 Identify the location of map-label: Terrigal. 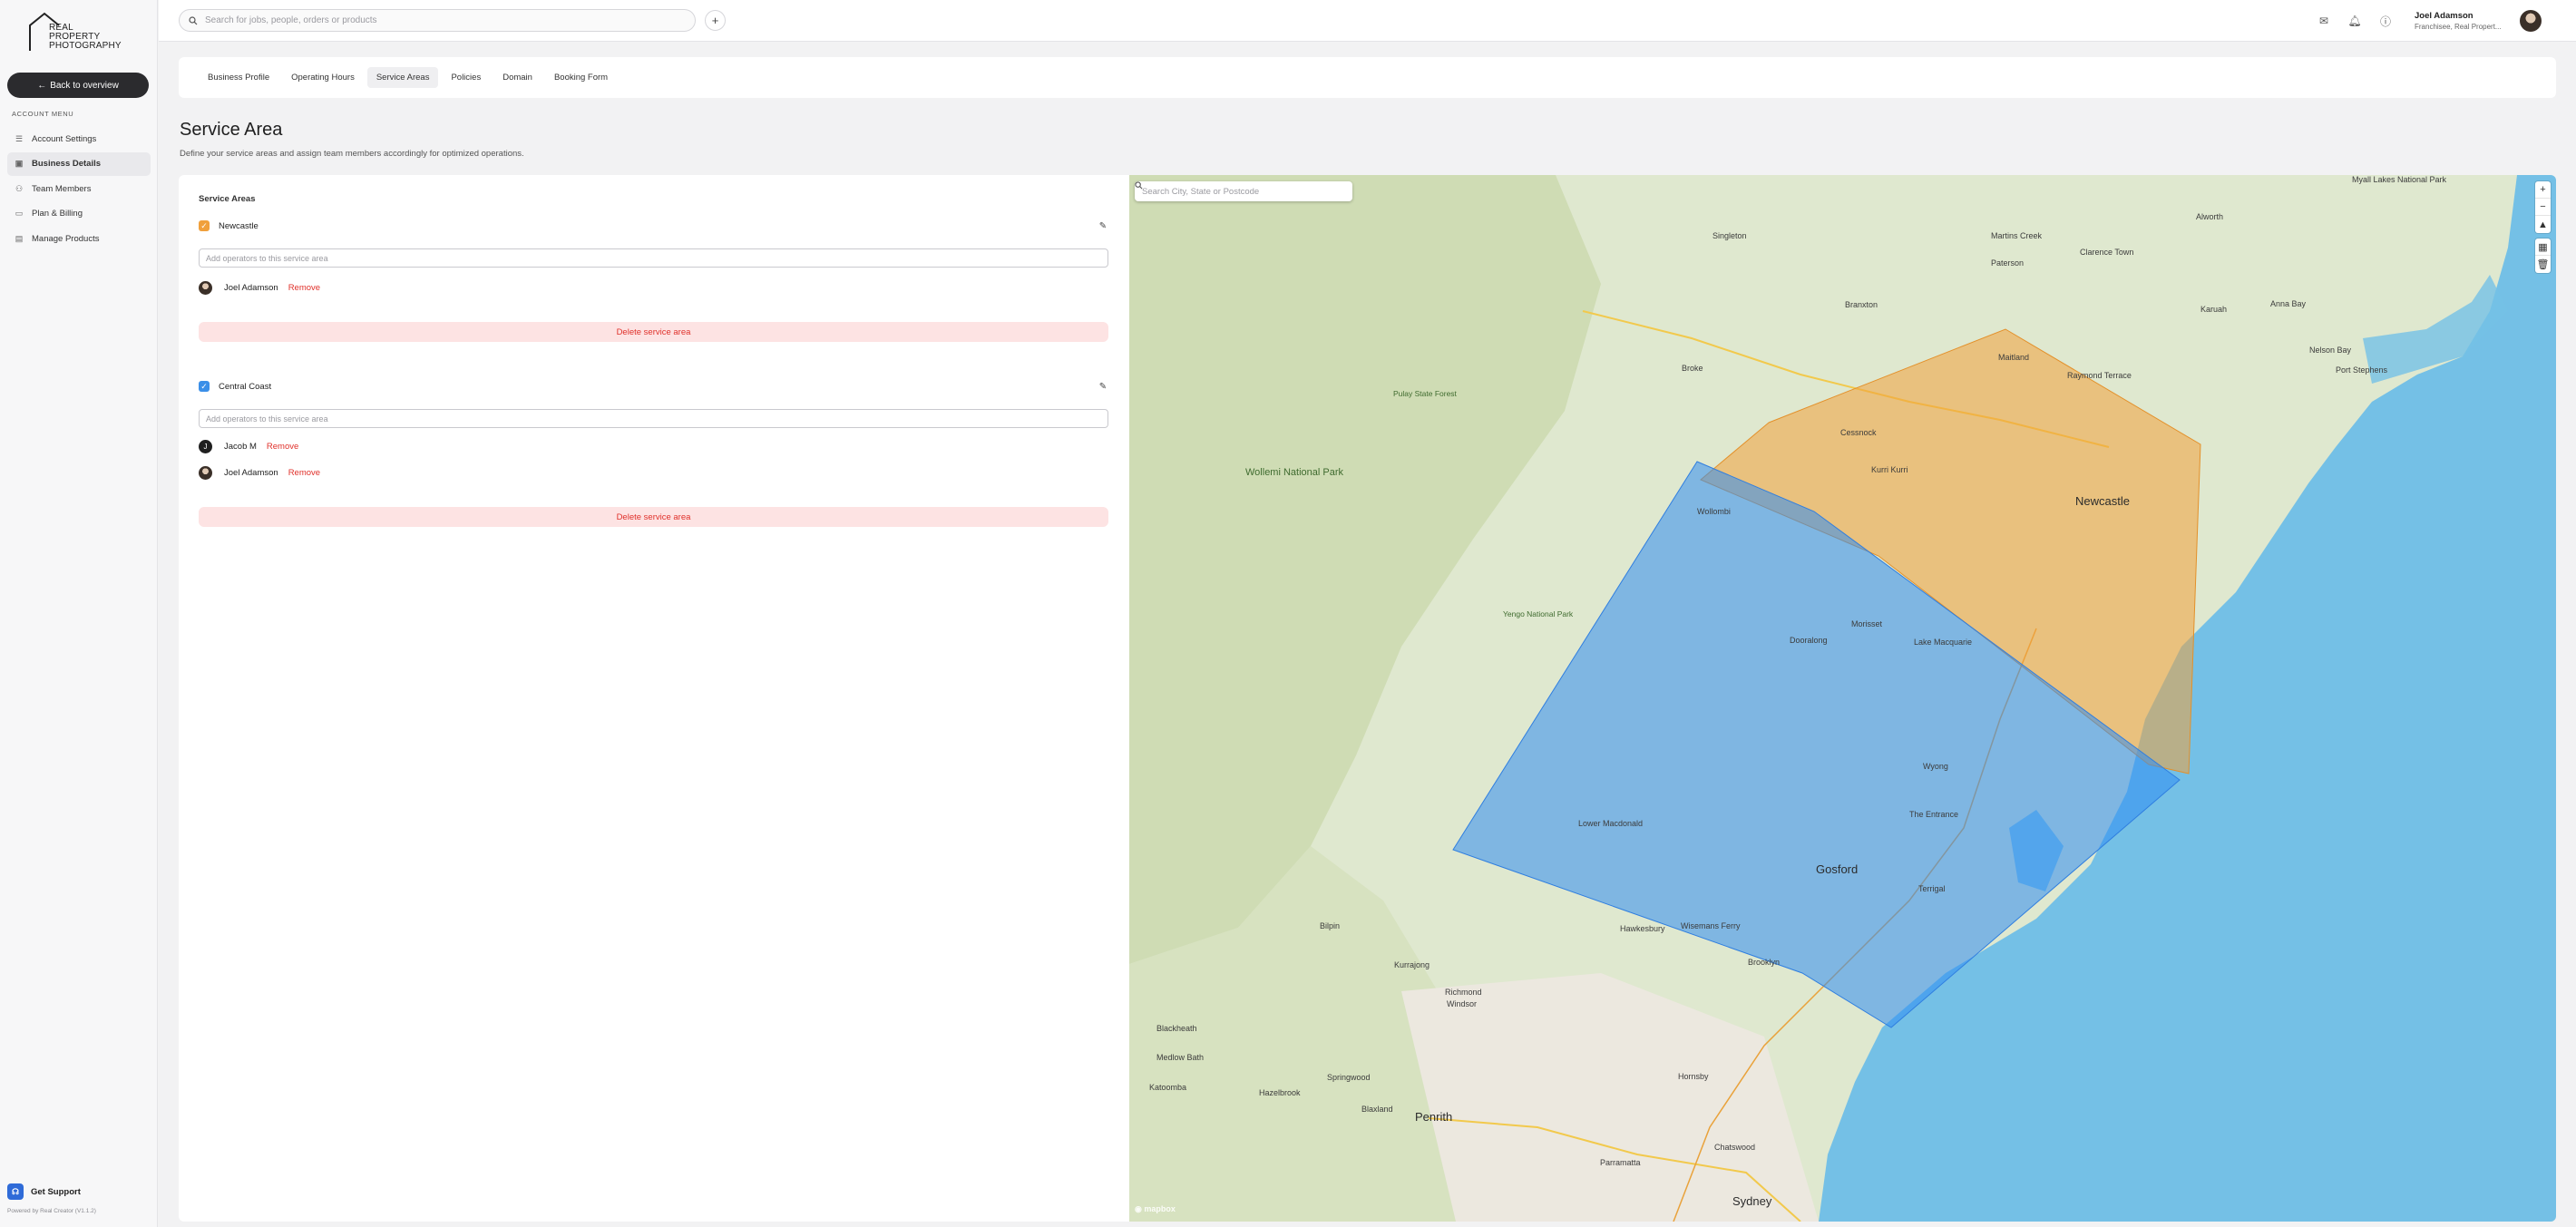
(1932, 888).